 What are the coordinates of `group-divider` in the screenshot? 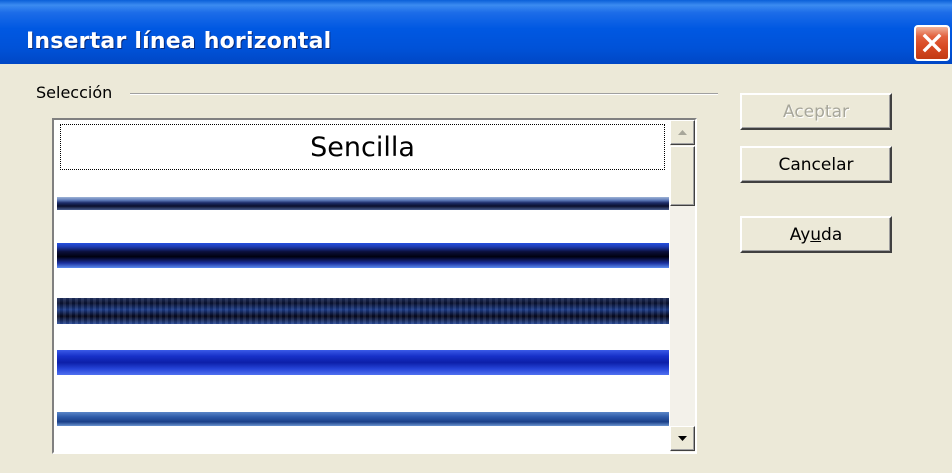 It's located at (424, 94).